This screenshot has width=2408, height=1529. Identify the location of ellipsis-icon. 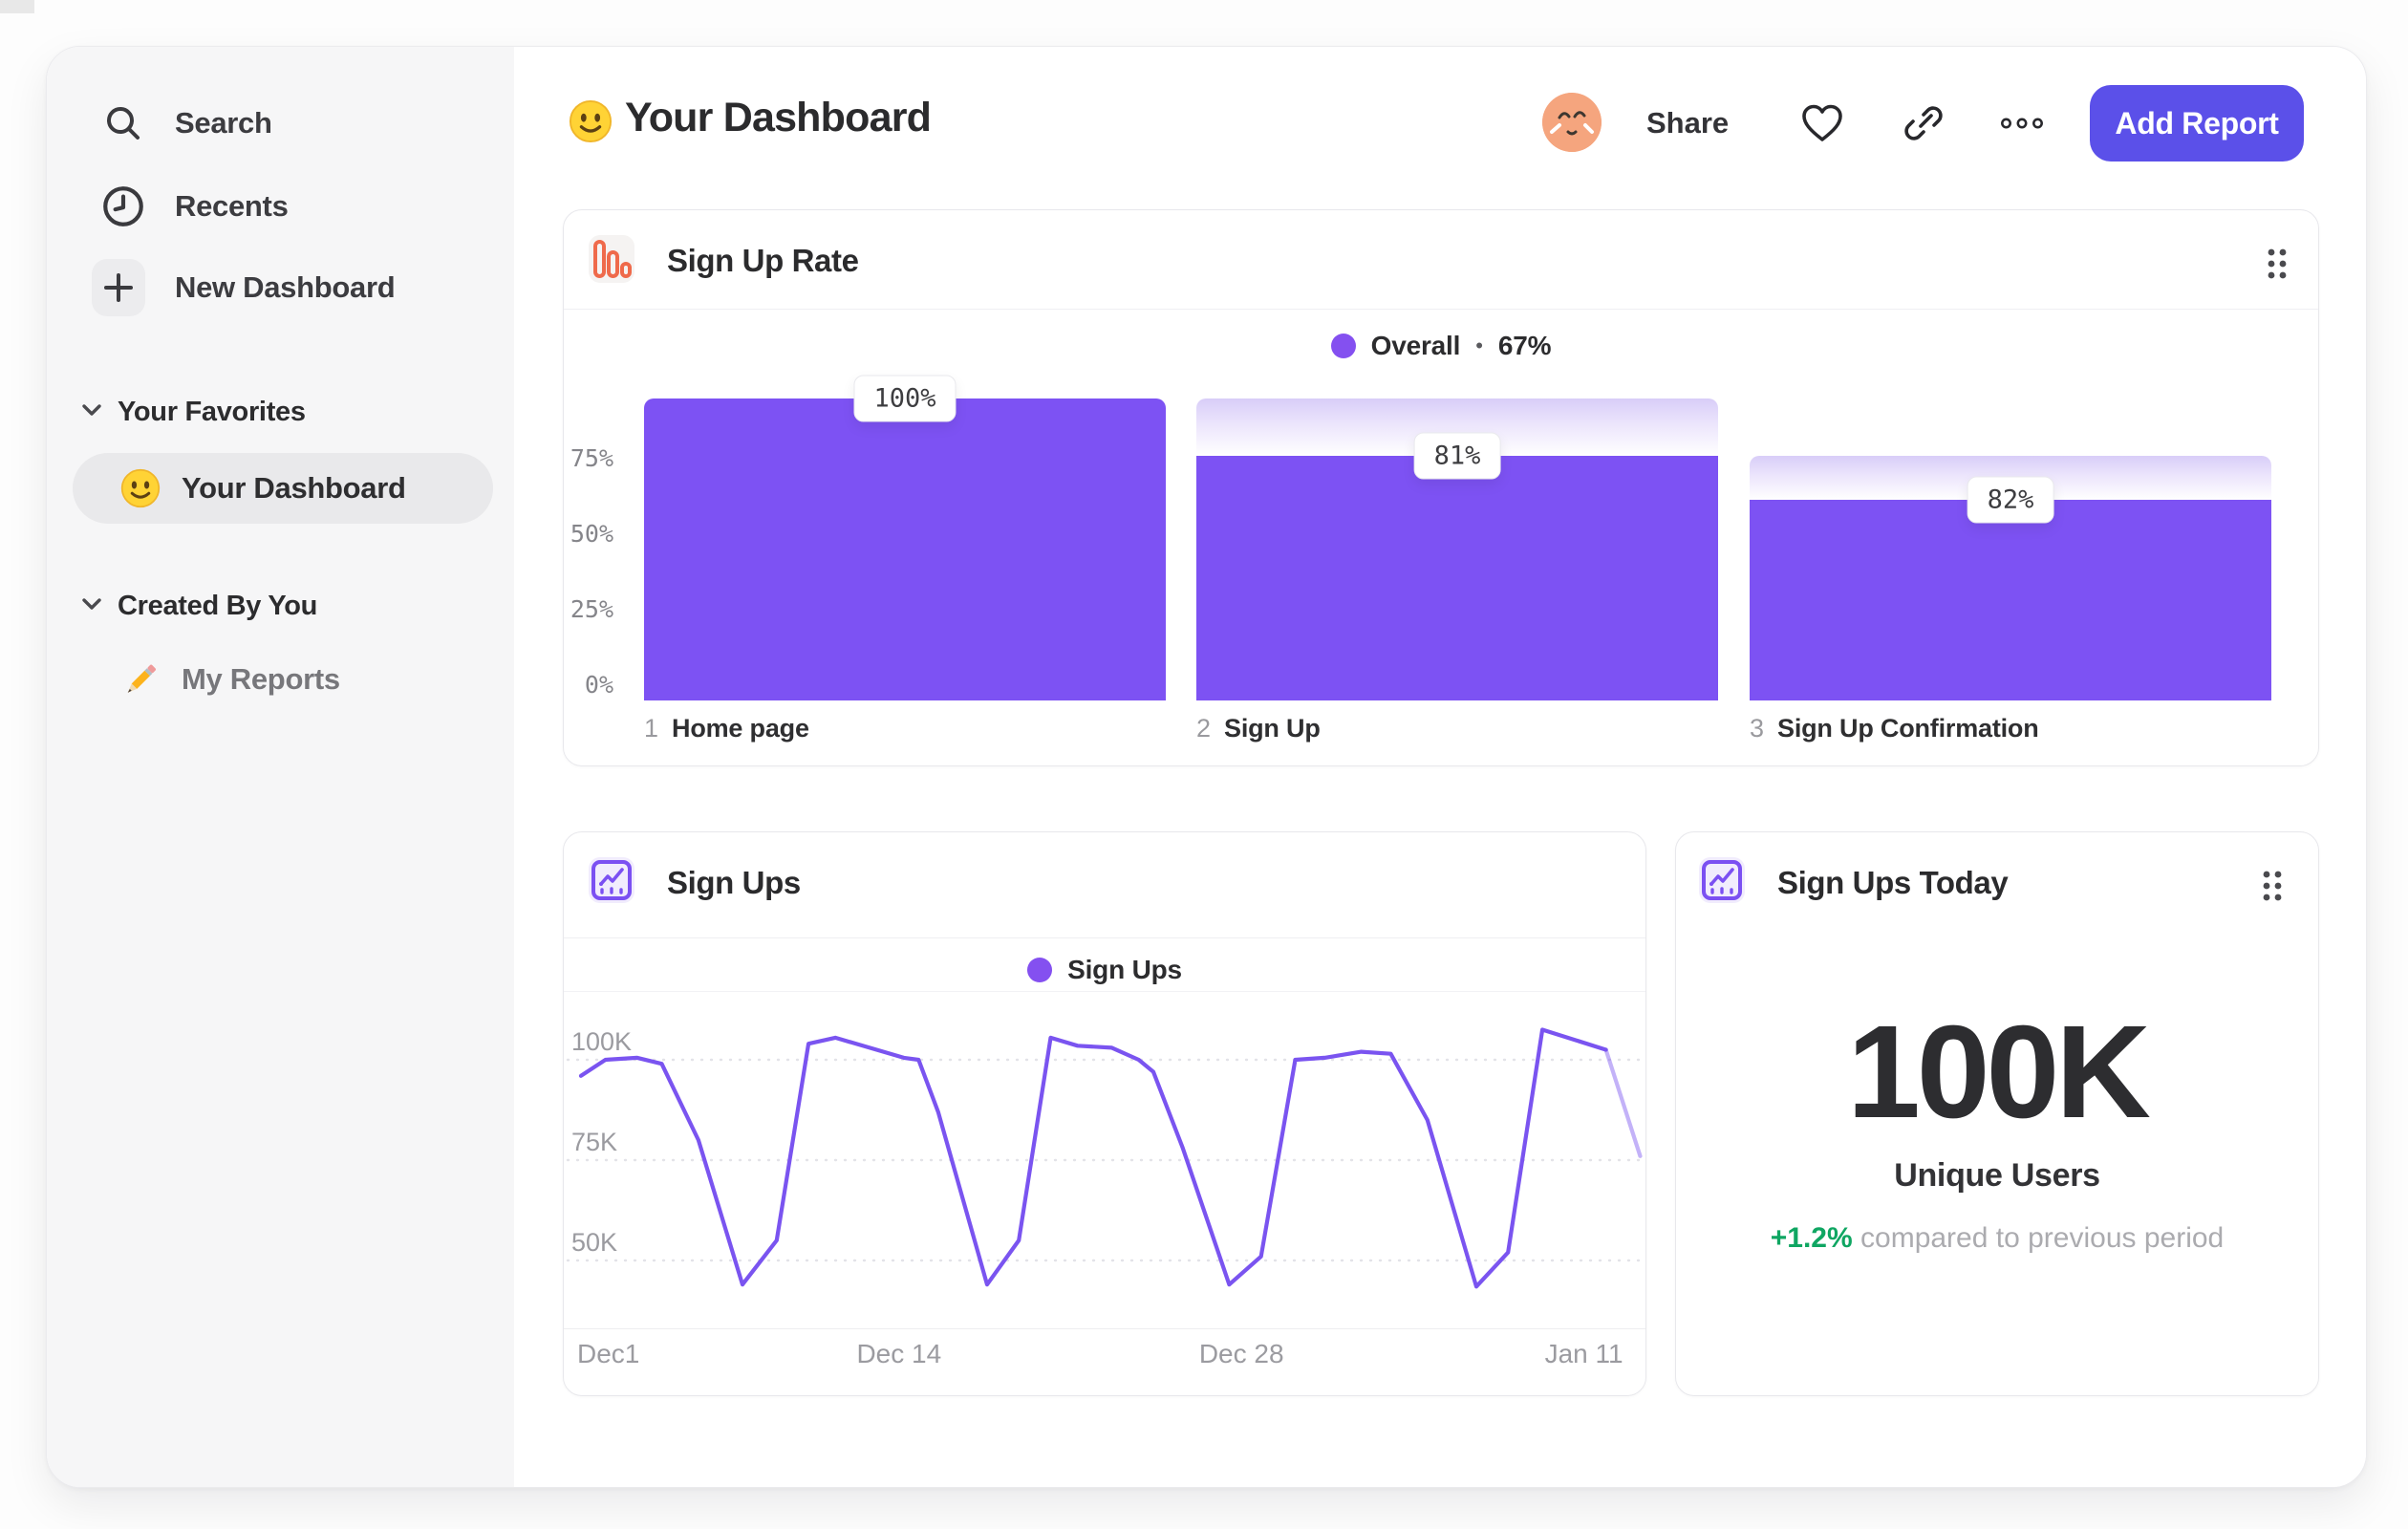
(2022, 123).